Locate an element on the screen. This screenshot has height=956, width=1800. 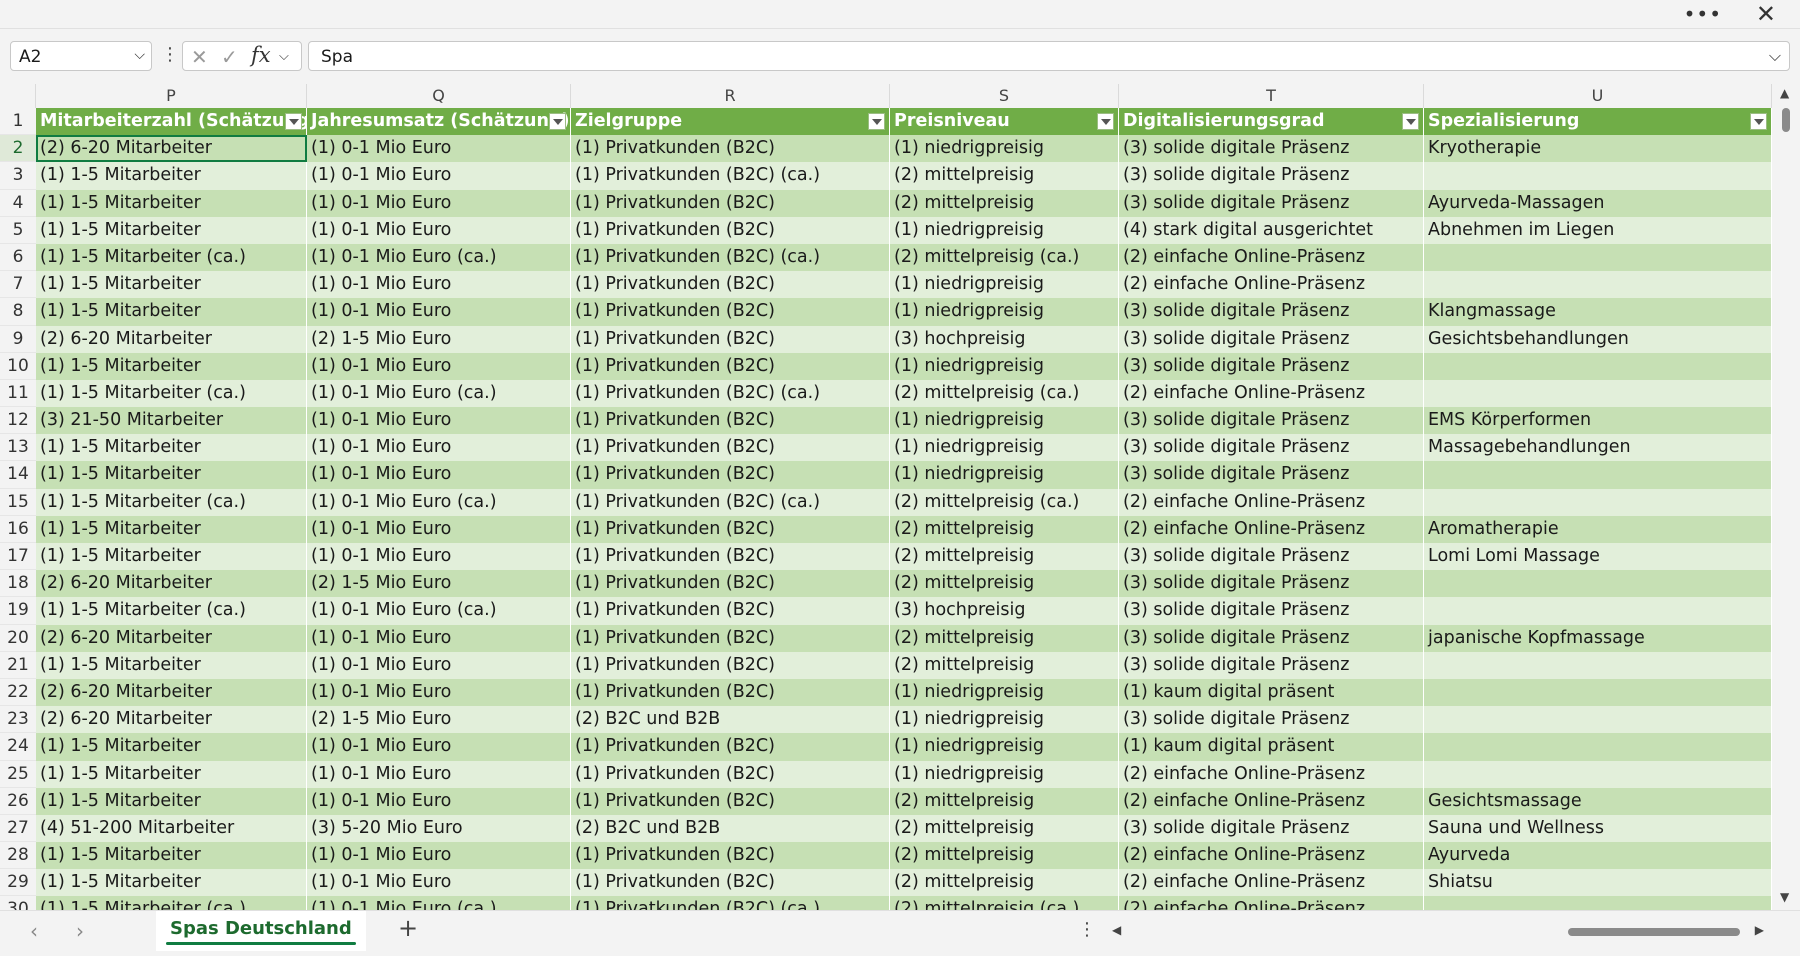
row-number: 2 is located at coordinates (18, 149).